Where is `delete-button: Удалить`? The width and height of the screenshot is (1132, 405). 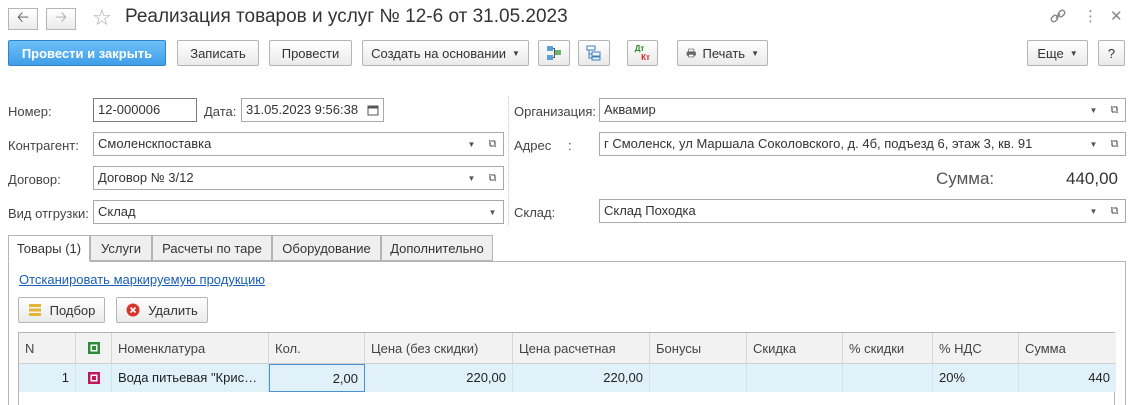 delete-button: Удалить is located at coordinates (162, 310).